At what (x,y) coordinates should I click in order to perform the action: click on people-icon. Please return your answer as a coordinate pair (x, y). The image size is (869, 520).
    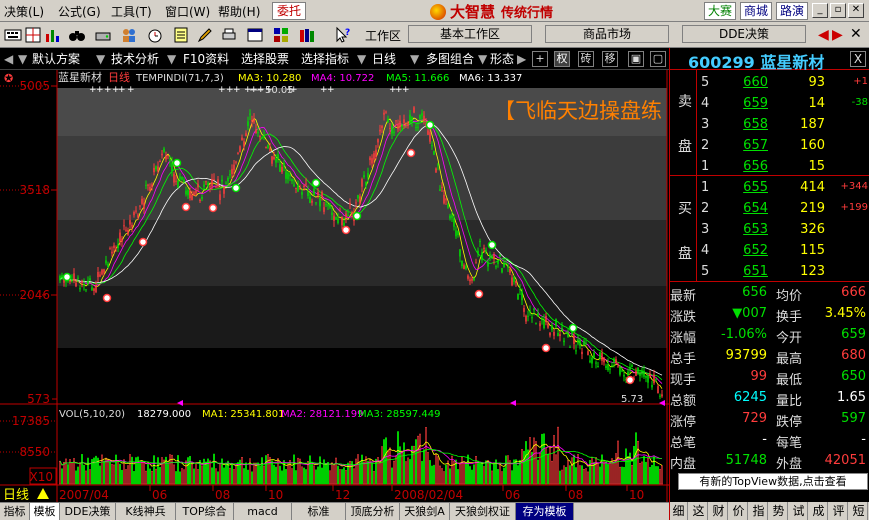
    Looking at the image, I should click on (129, 35).